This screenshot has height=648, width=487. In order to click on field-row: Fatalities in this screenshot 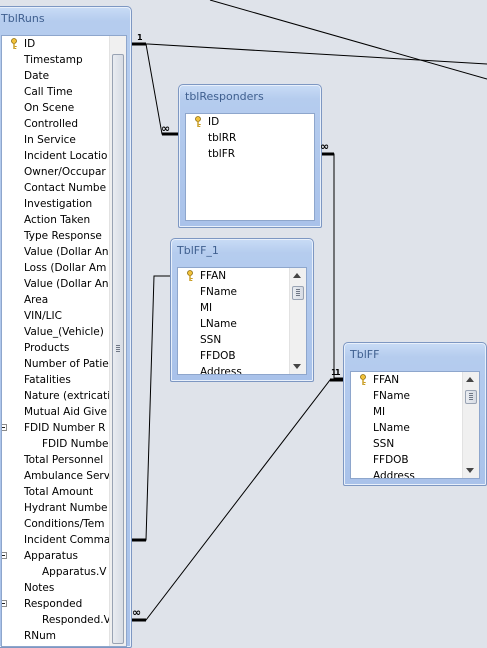, I will do `click(64, 380)`.